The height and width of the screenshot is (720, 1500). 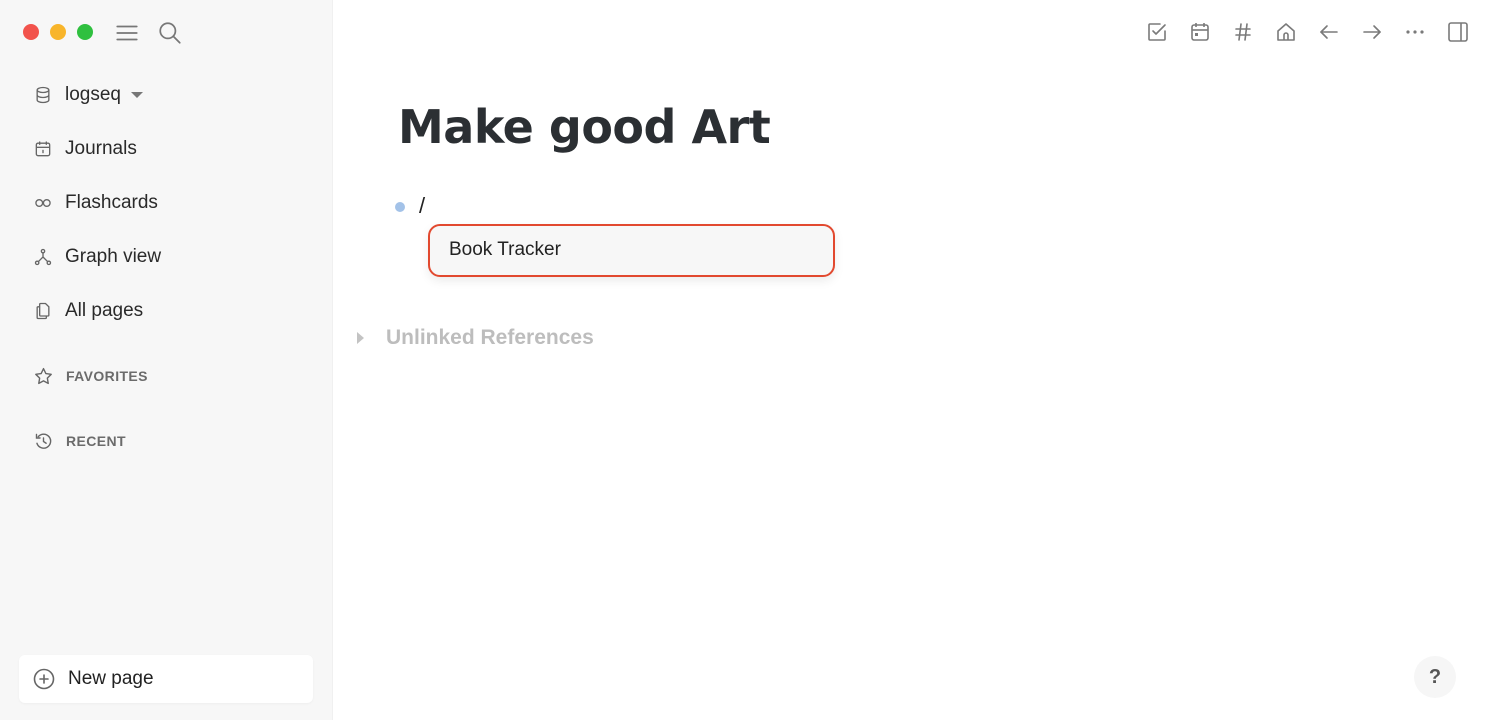 I want to click on section-label: FAVORITES, so click(x=107, y=376).